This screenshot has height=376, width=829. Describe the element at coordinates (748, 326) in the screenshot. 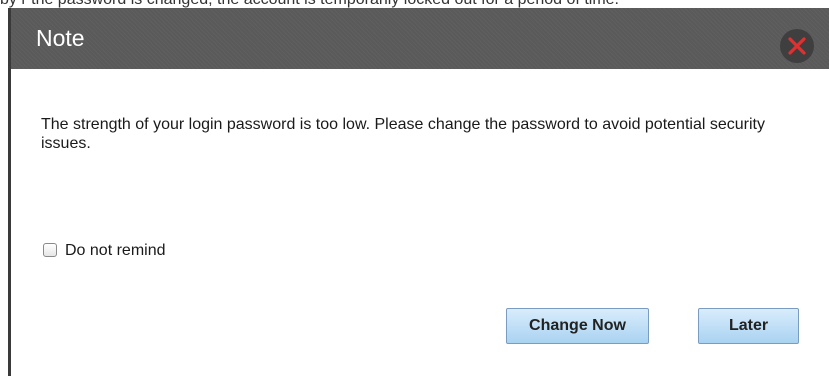

I see `later-button: Later` at that location.